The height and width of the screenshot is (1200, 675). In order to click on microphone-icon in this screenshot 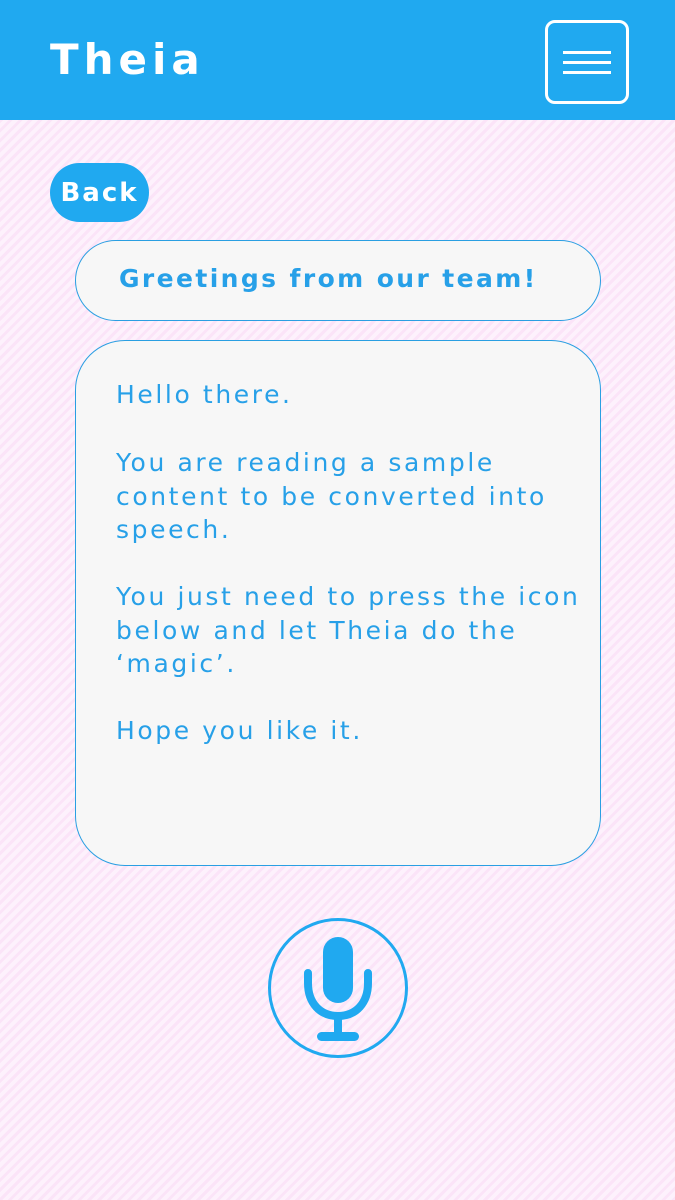, I will do `click(338, 989)`.